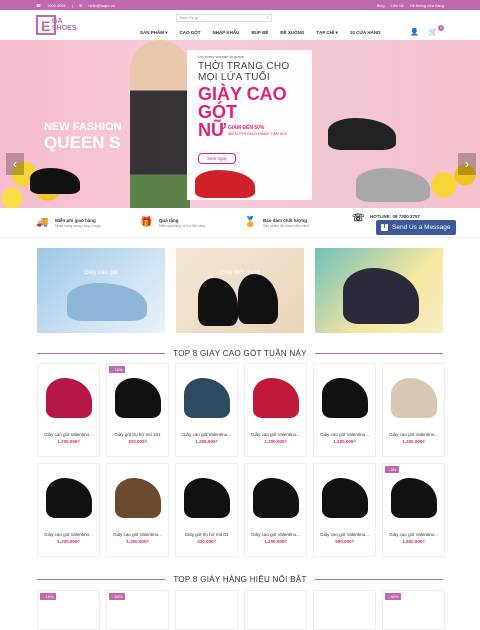  What do you see at coordinates (381, 5) in the screenshot?
I see `top-blog-link: Blog` at bounding box center [381, 5].